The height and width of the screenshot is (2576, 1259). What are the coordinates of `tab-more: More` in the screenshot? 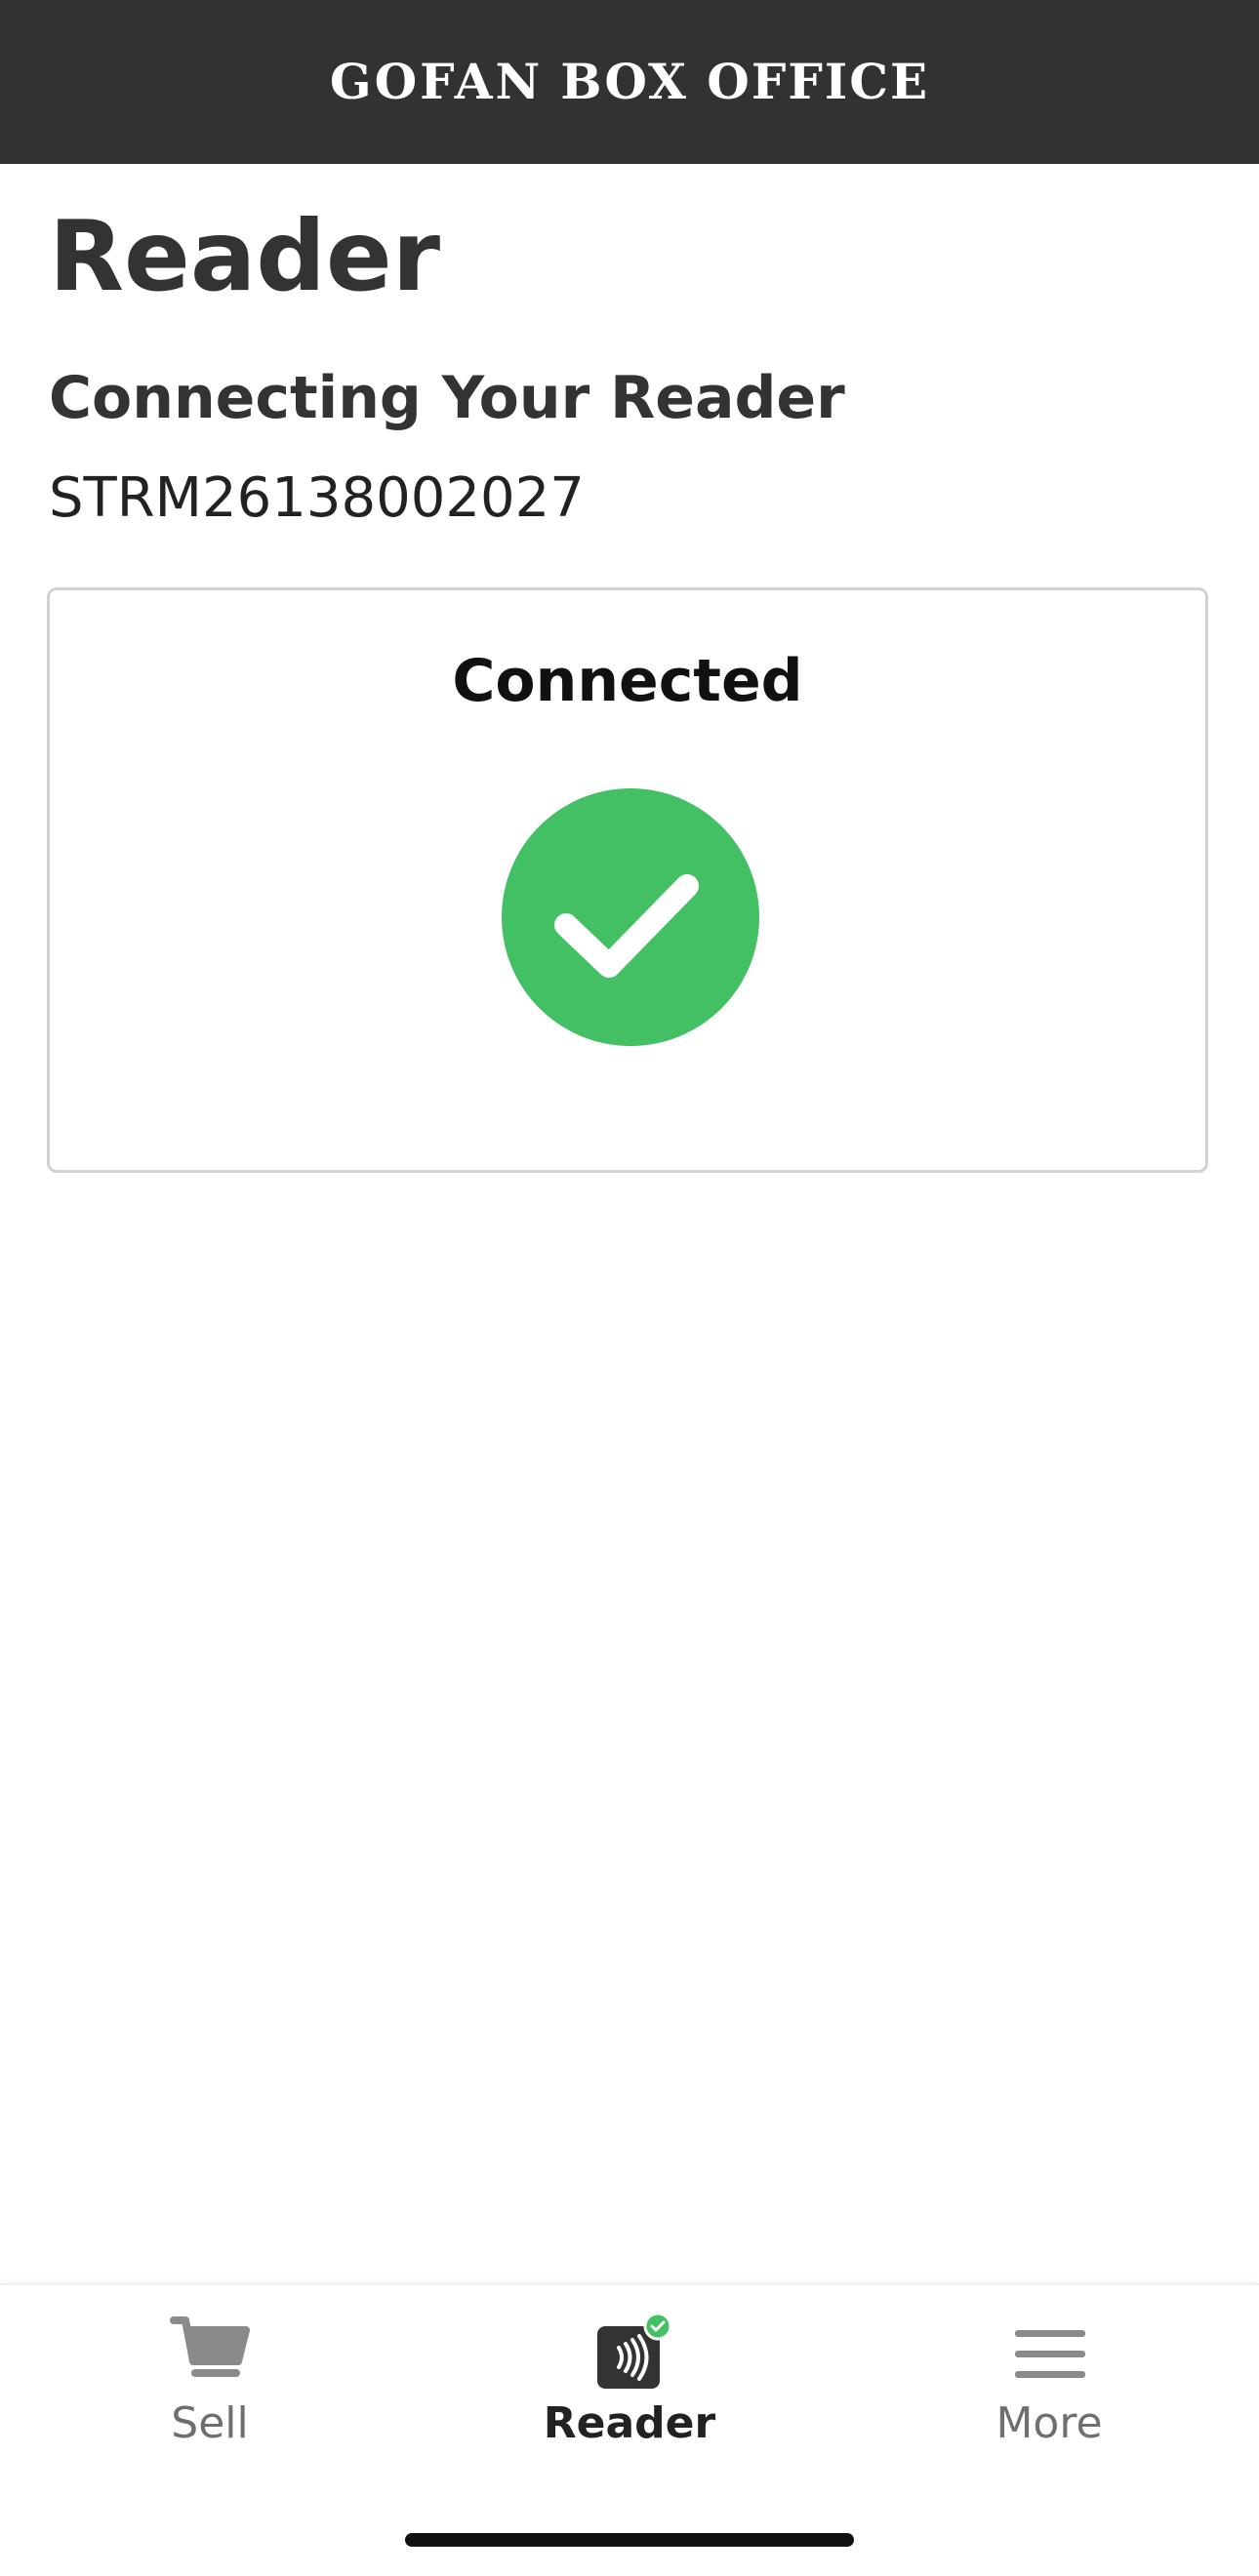 It's located at (1049, 2387).